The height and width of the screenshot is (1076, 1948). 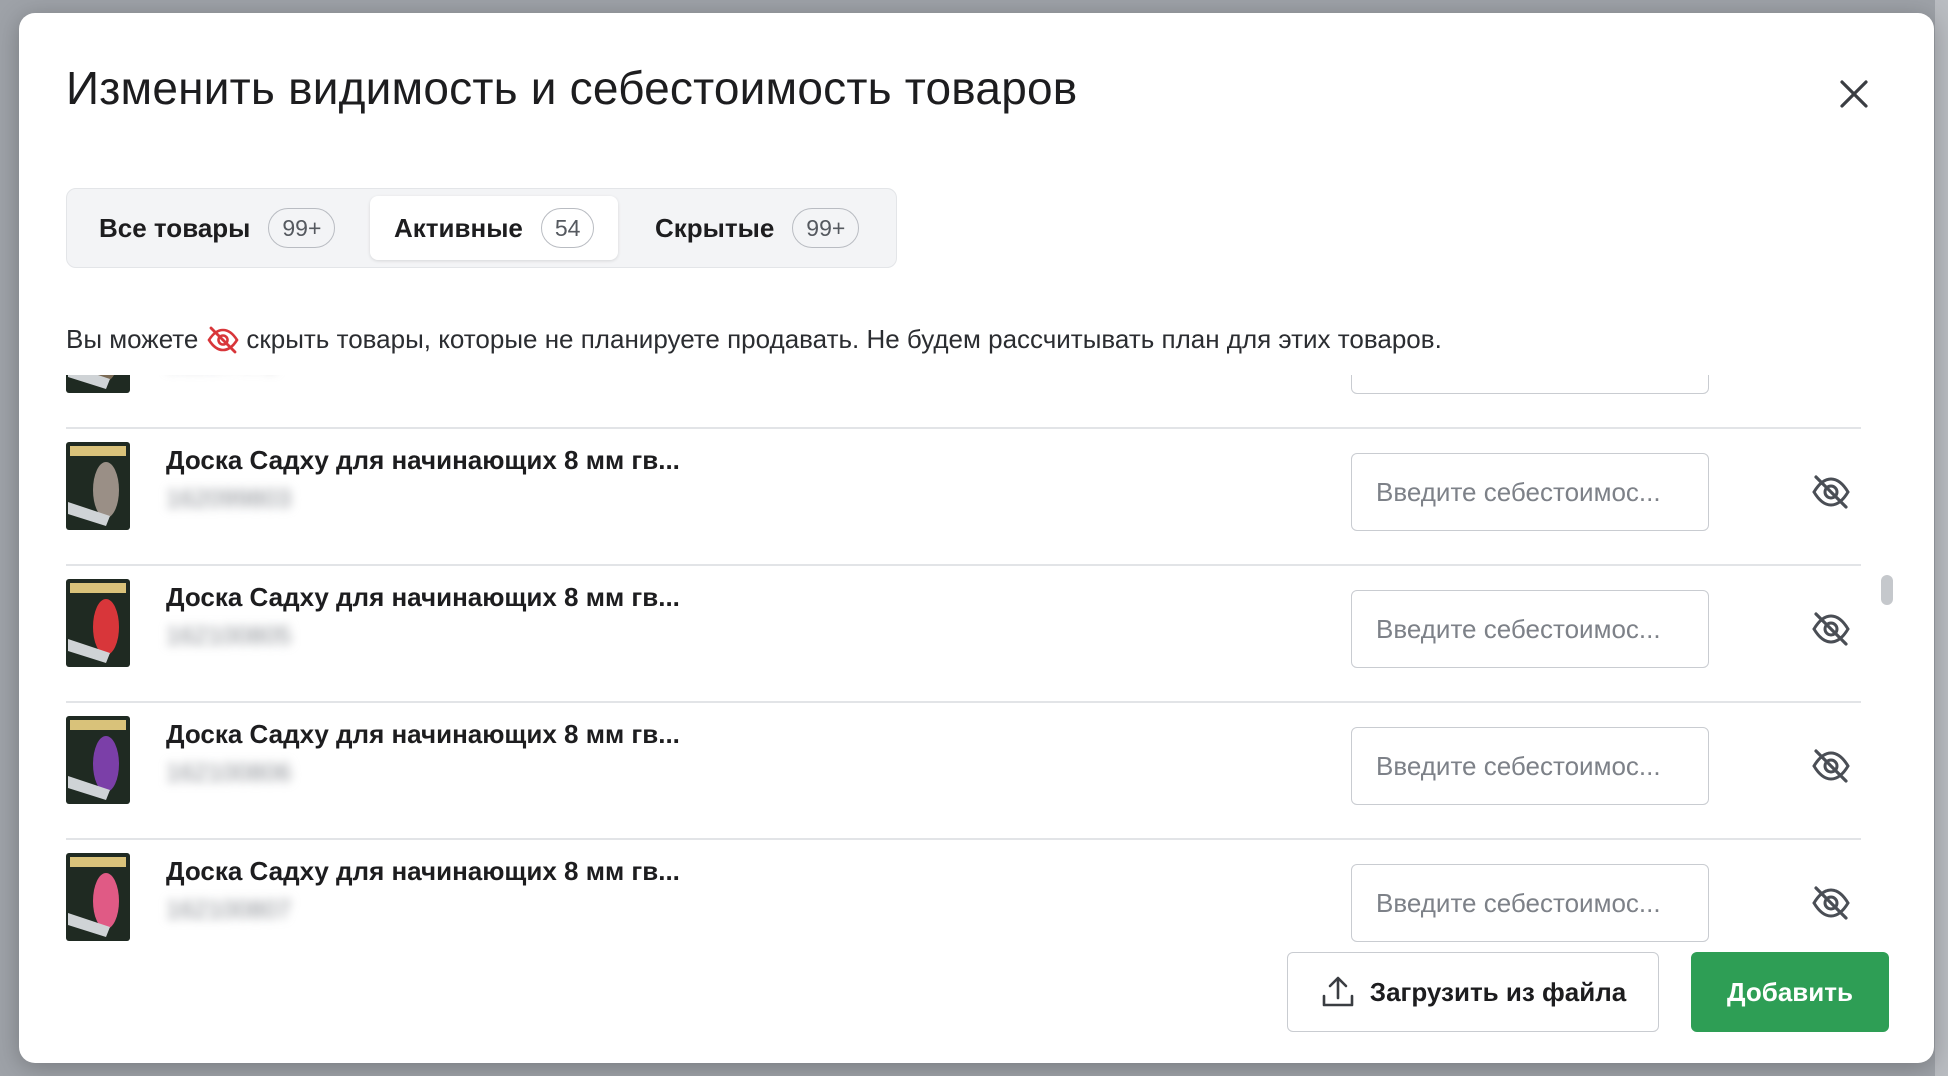 What do you see at coordinates (1887, 590) in the screenshot?
I see `scrollbar-thumb` at bounding box center [1887, 590].